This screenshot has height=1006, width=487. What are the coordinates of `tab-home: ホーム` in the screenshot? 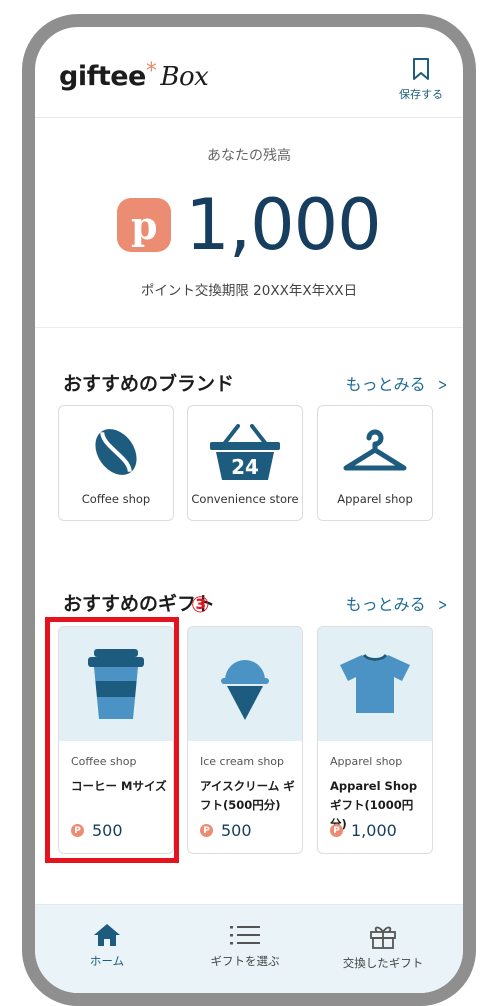 It's located at (107, 946).